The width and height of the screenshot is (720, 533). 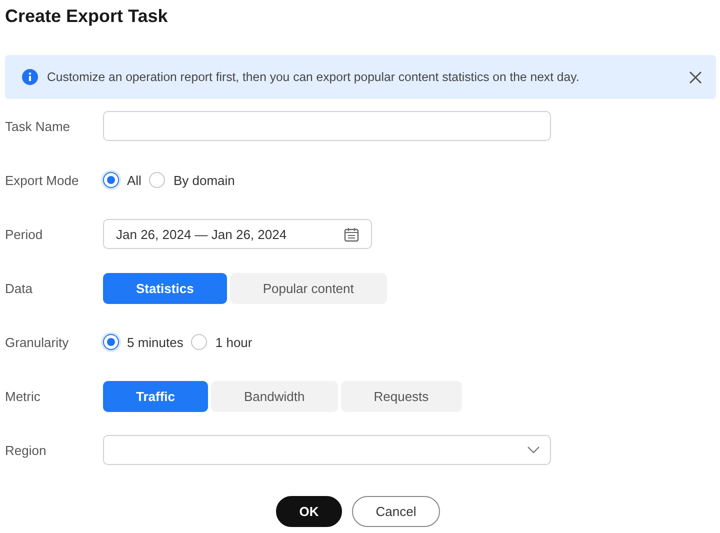 I want to click on region-select, so click(x=327, y=450).